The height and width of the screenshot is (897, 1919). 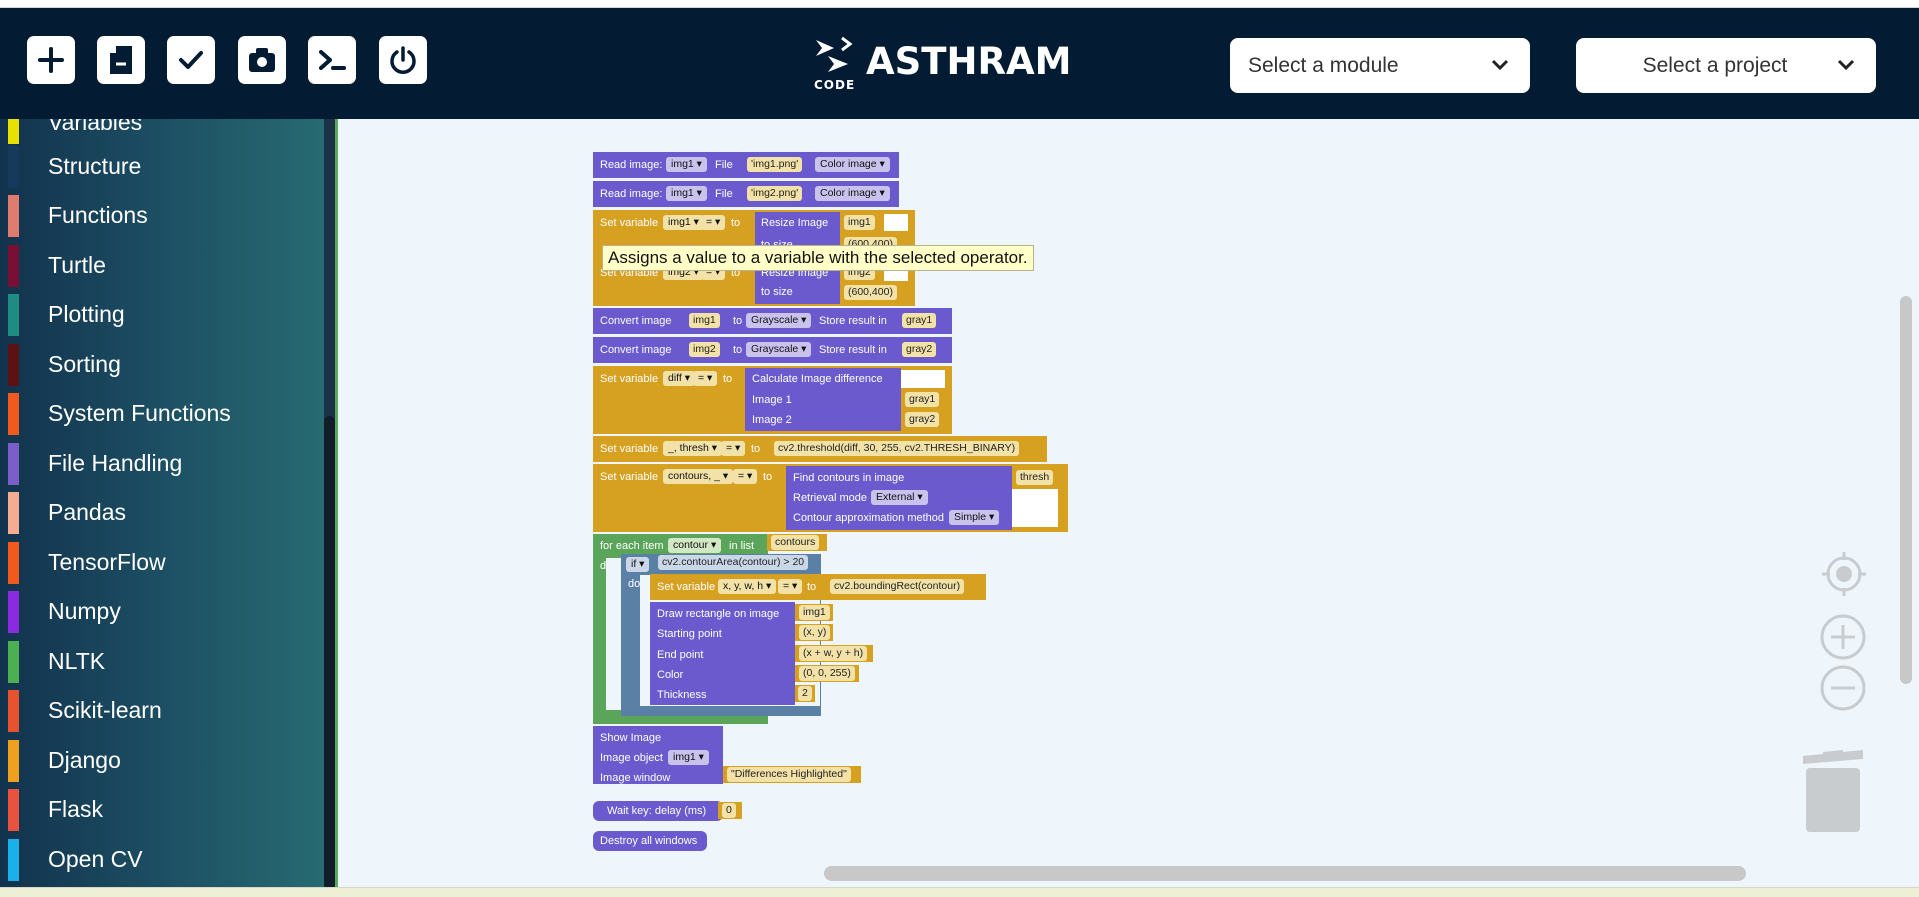 I want to click on retrieval-mode-dropdown: External ▾, so click(x=899, y=497).